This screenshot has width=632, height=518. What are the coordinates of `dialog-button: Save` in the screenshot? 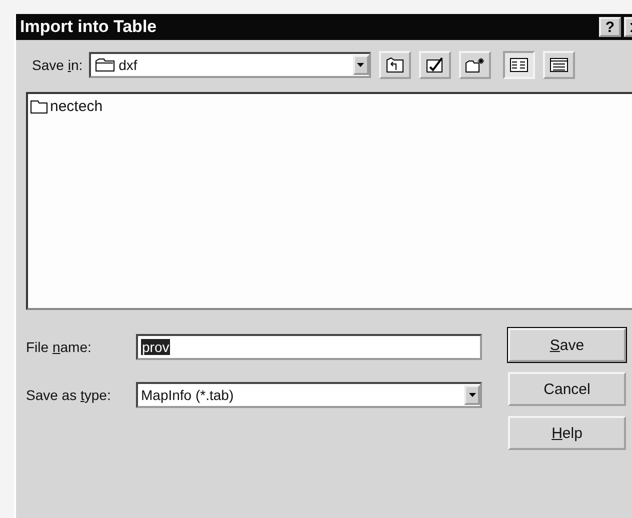 It's located at (567, 345).